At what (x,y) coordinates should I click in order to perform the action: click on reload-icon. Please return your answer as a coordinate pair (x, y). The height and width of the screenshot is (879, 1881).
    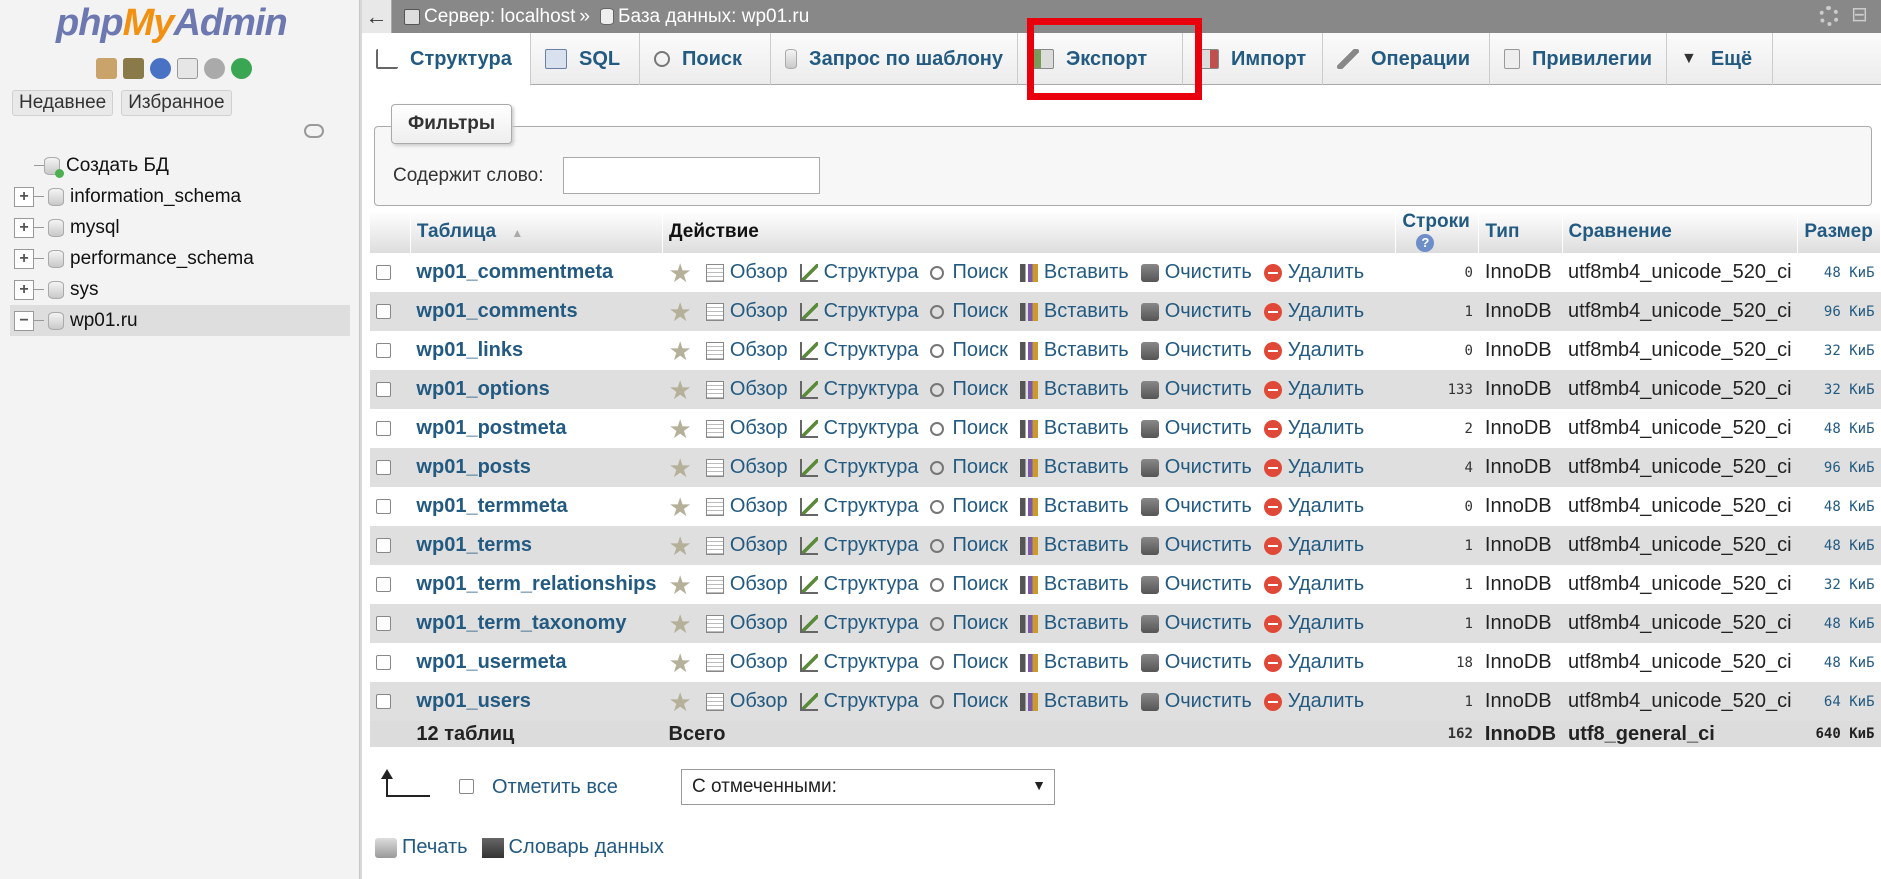
    Looking at the image, I should click on (241, 68).